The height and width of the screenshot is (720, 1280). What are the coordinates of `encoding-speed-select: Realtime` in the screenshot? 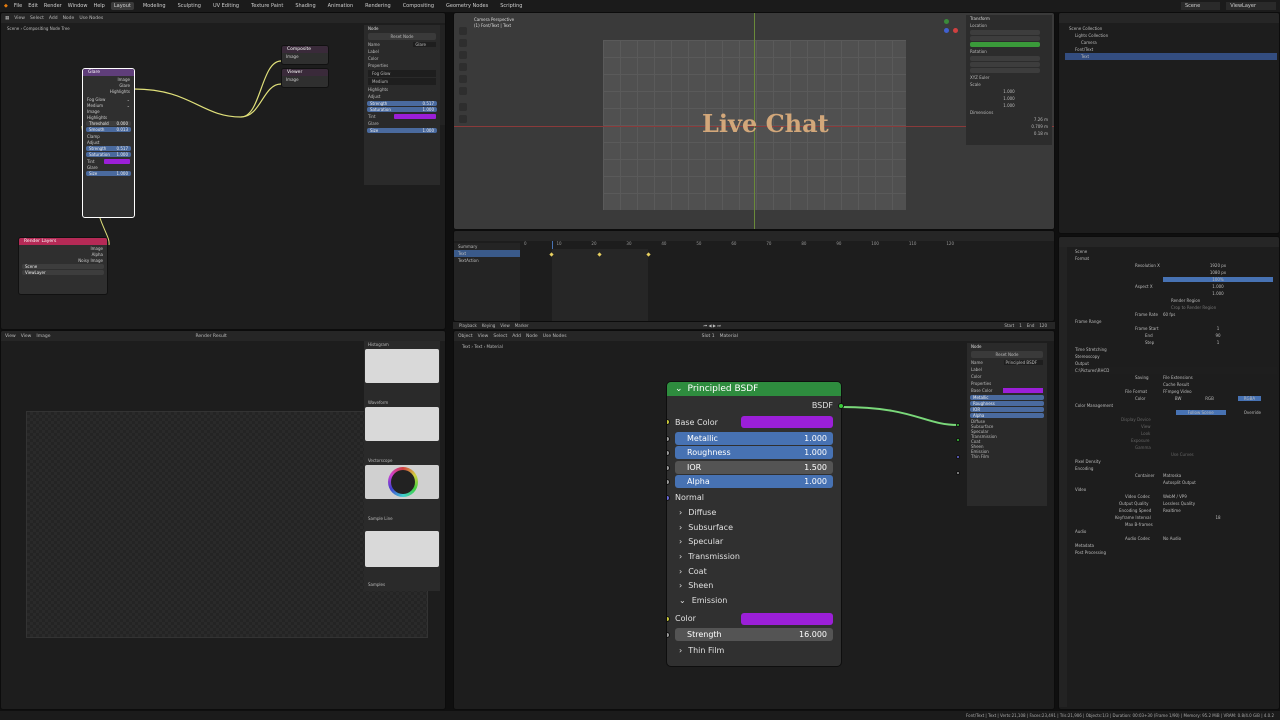 It's located at (1218, 510).